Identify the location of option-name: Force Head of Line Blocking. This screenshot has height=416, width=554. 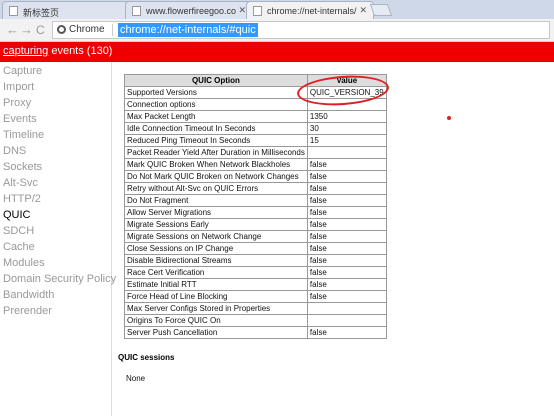
(216, 296).